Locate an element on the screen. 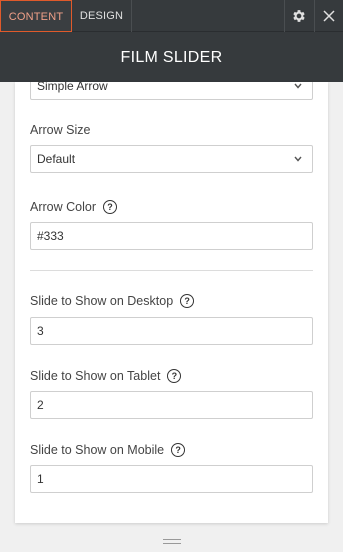 This screenshot has width=343, height=552. arrow-size-label: Arrow Size is located at coordinates (60, 130).